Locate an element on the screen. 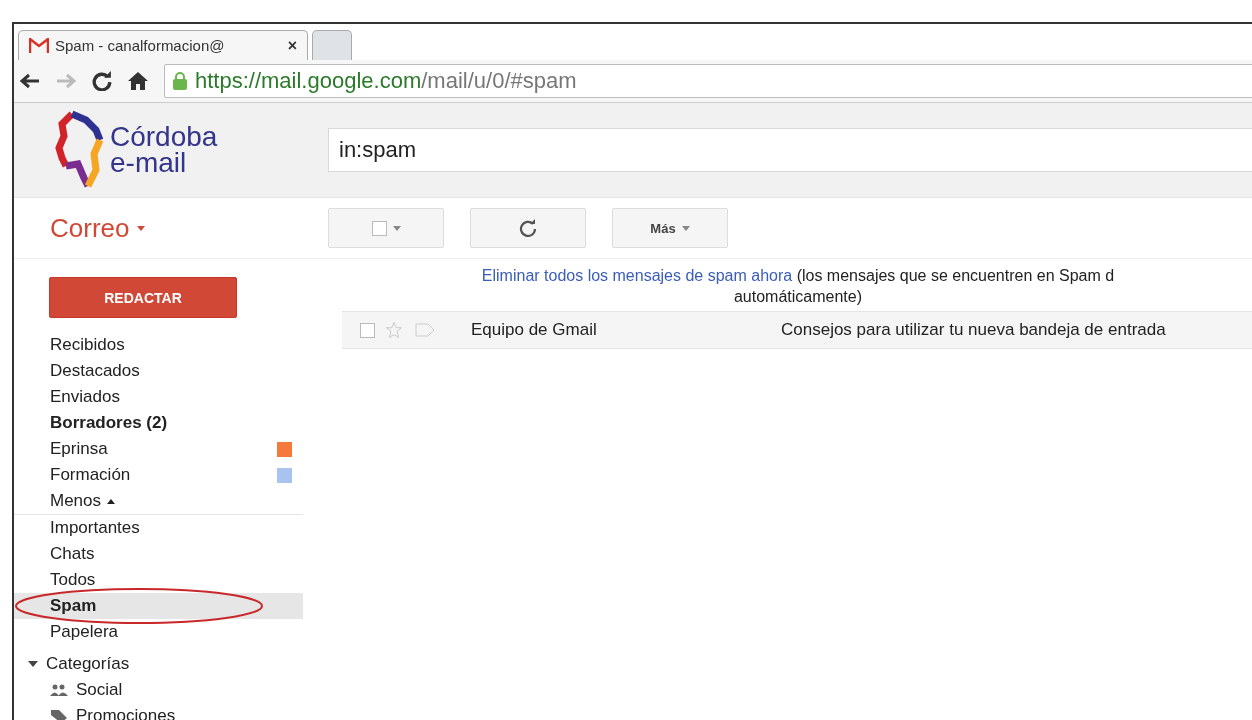 The width and height of the screenshot is (1252, 720). logo-text: Córdoba is located at coordinates (164, 137).